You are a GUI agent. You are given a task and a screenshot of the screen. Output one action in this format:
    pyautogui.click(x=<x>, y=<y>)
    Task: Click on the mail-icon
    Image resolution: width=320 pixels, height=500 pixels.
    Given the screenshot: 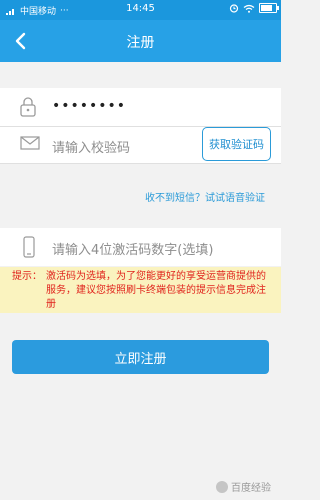 What is the action you would take?
    pyautogui.click(x=30, y=143)
    